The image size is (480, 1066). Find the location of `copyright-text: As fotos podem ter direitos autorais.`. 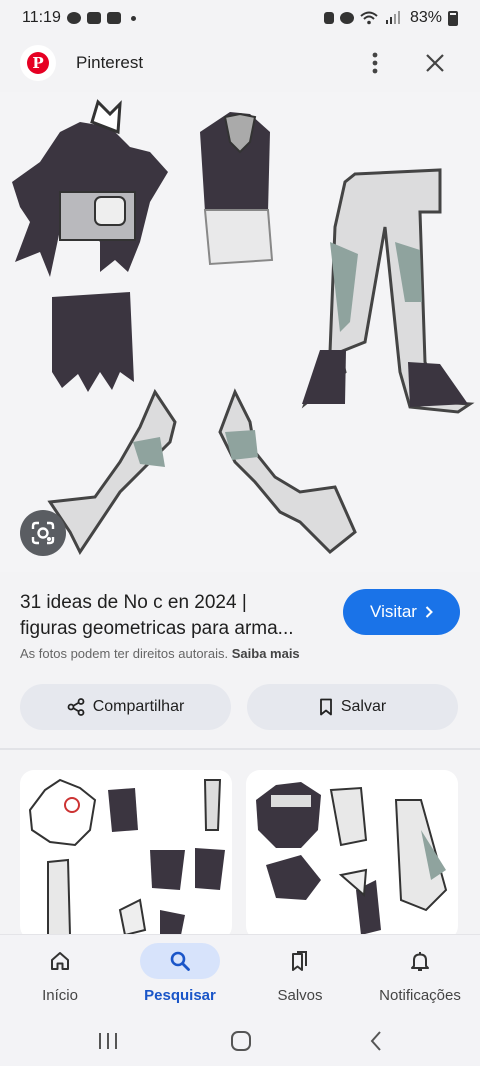

copyright-text: As fotos podem ter direitos autorais. is located at coordinates (124, 653).